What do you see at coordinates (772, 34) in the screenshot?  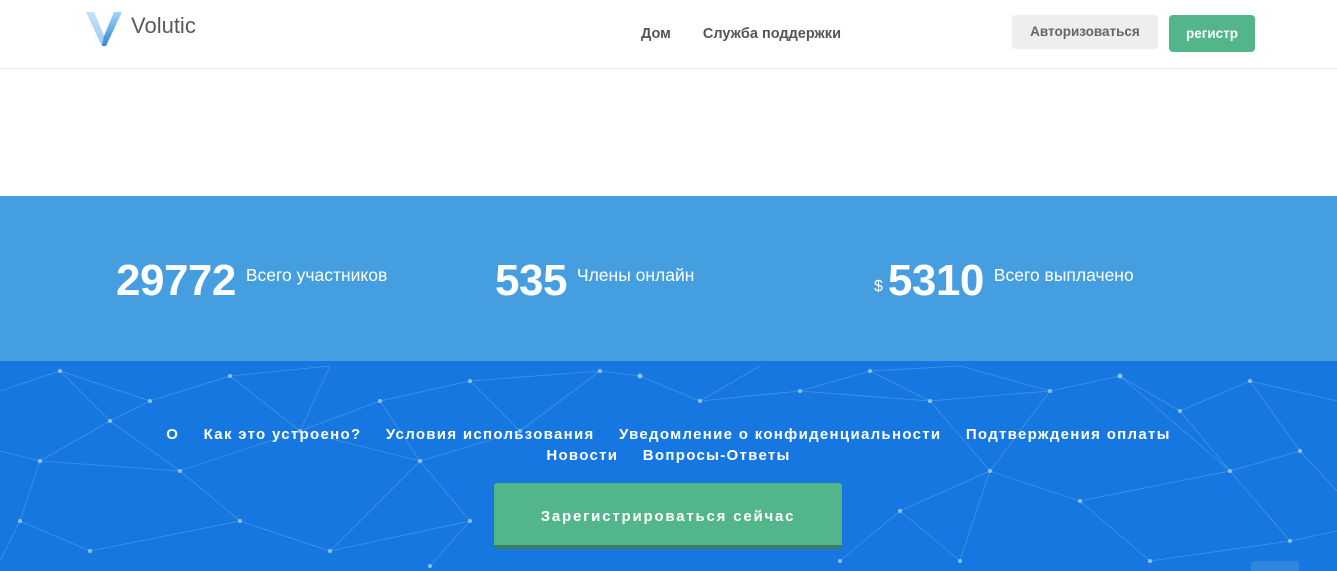 I see `nav-item-support: Служба поддержки` at bounding box center [772, 34].